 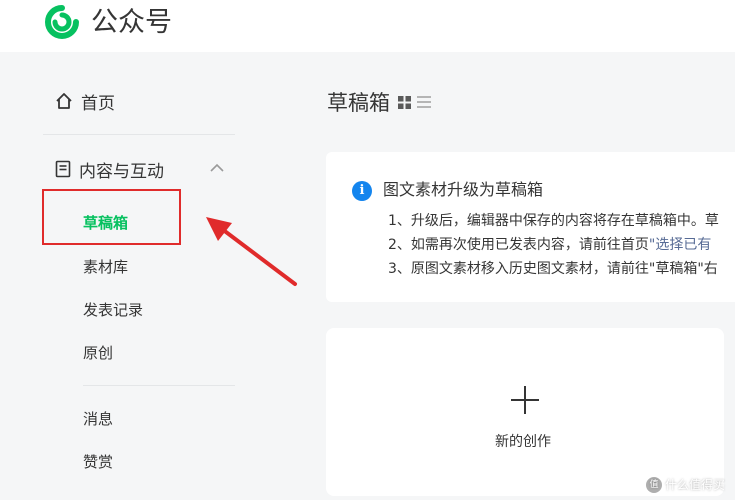 I want to click on notice-line-text: 1、升级后，编辑器中保存的内容将存在草稿箱中。草, so click(x=553, y=221).